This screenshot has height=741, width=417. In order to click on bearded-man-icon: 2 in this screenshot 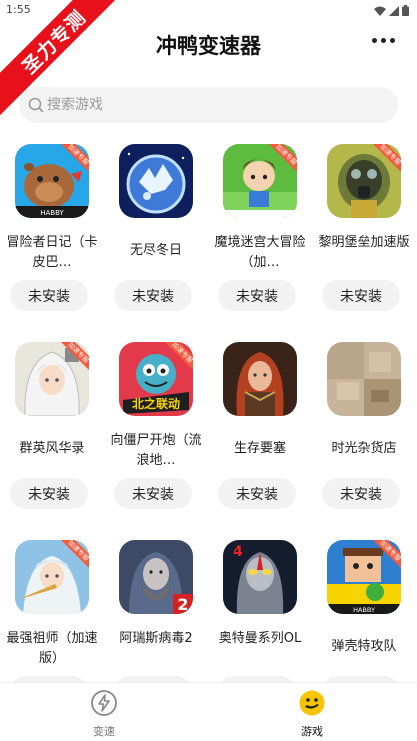, I will do `click(156, 577)`.